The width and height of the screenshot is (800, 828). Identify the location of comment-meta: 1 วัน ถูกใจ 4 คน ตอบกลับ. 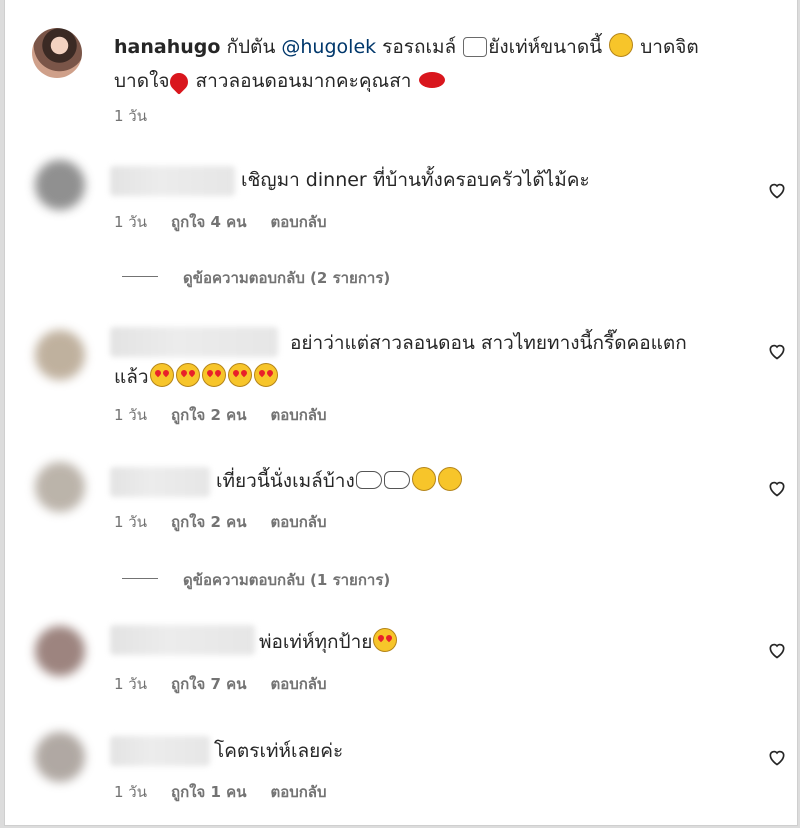
(220, 222).